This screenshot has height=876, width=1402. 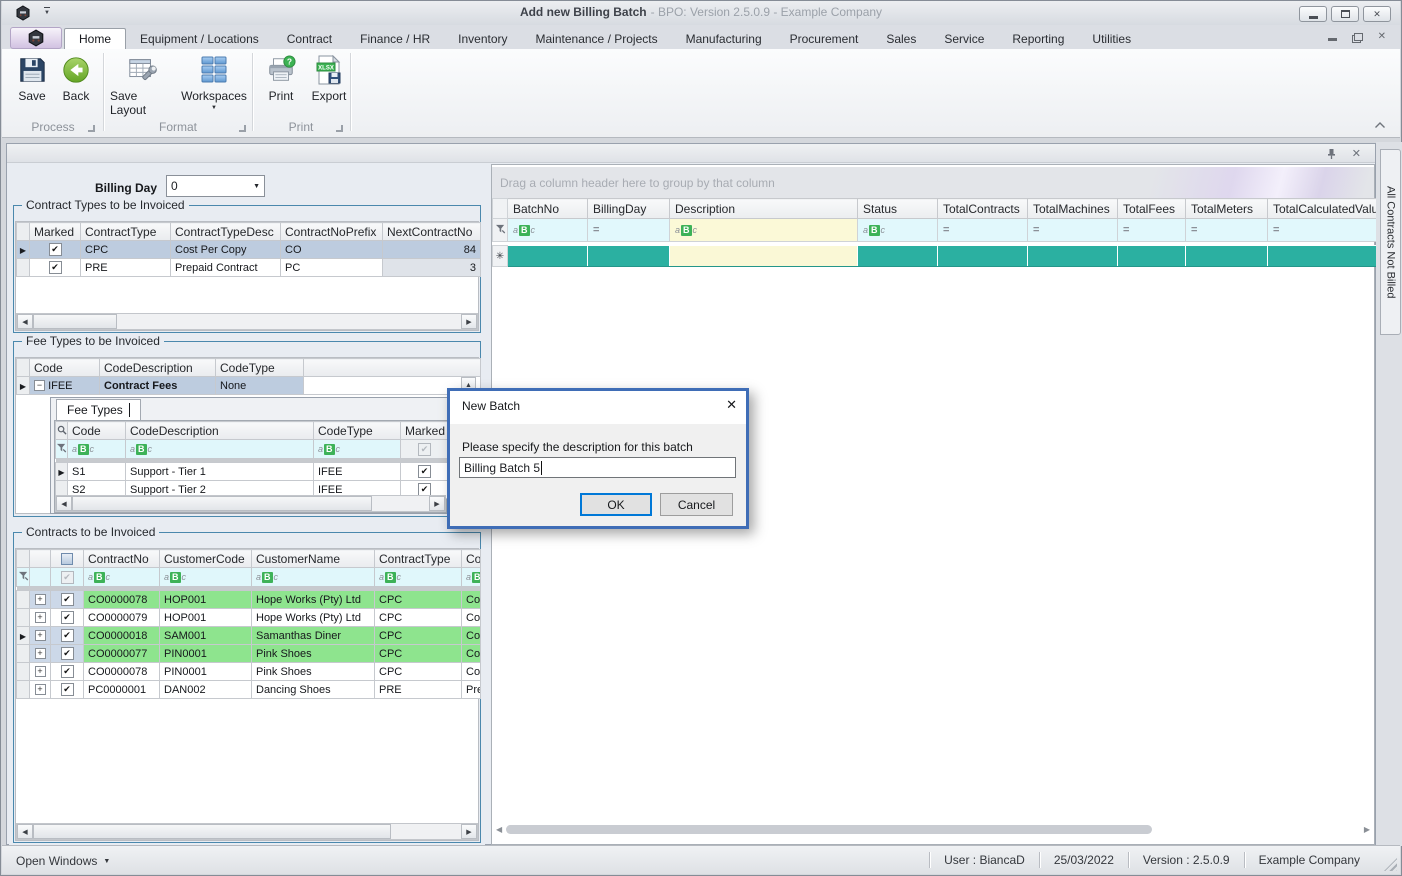 What do you see at coordinates (219, 471) in the screenshot?
I see `cell: Support - Tier 1` at bounding box center [219, 471].